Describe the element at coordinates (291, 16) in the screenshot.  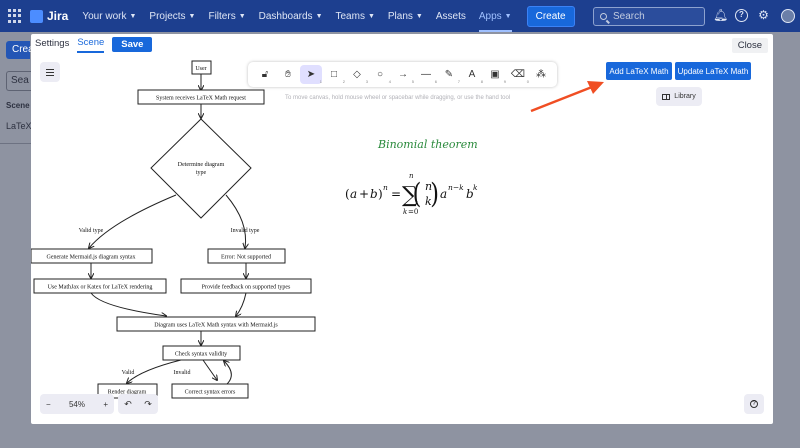
I see `nav-item-dashboards: Dashboards ▼` at that location.